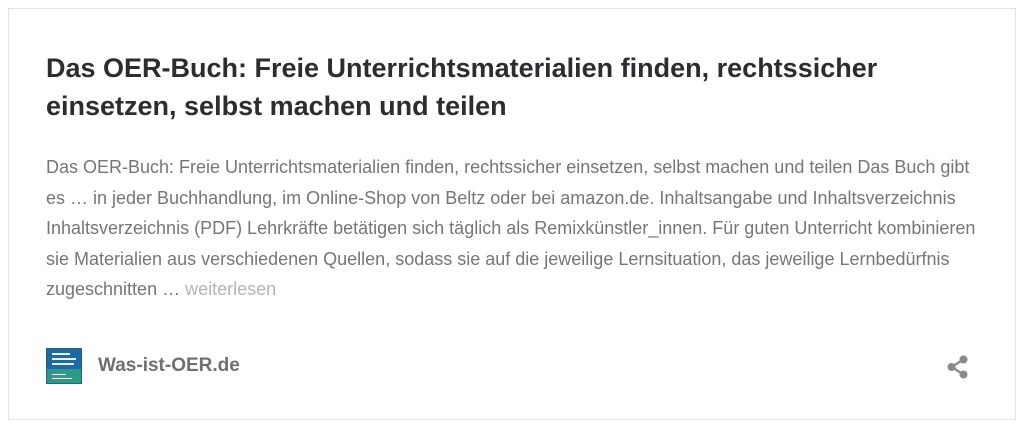 This screenshot has width=1022, height=426. Describe the element at coordinates (230, 289) in the screenshot. I see `read-more-link: weiterlesen` at that location.